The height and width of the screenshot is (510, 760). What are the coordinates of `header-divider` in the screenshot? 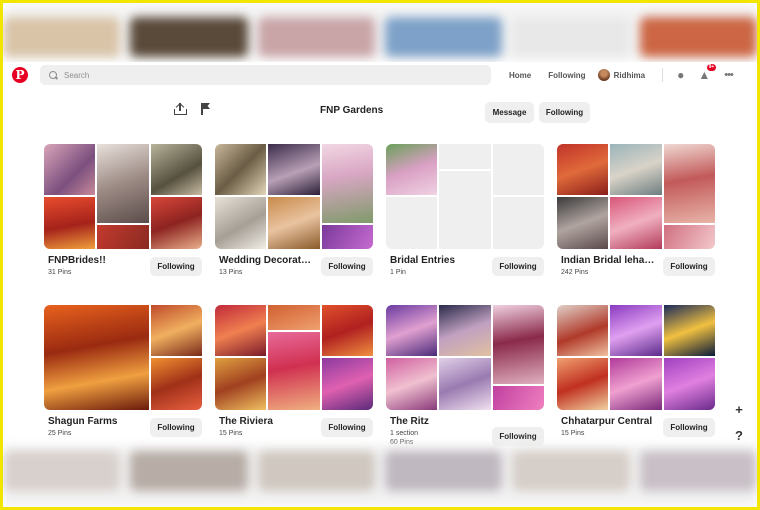 It's located at (663, 75).